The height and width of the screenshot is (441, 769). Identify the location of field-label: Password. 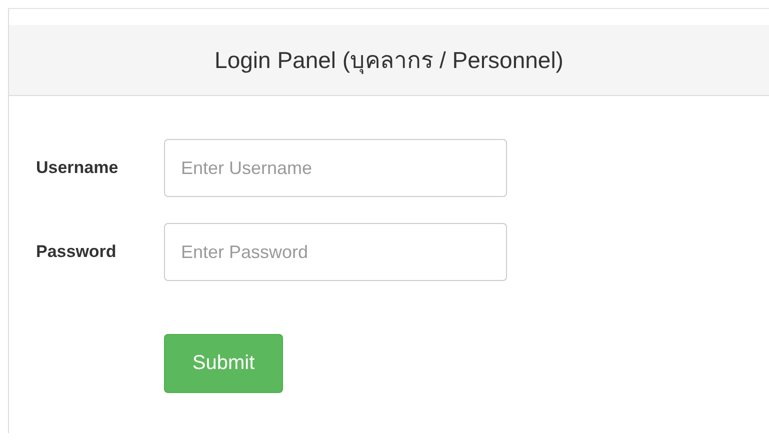
(77, 252).